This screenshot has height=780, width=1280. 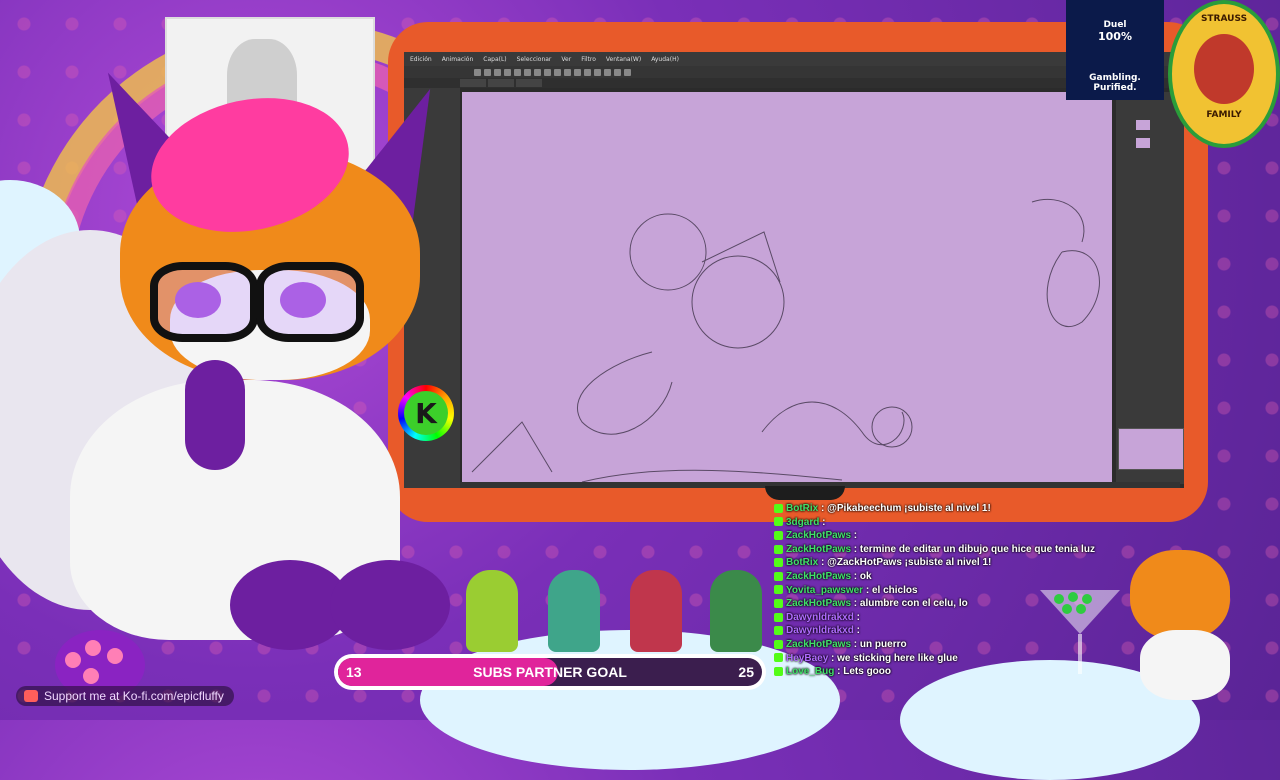 I want to click on sponsor-tagline-line1: Gambling., so click(x=1115, y=78).